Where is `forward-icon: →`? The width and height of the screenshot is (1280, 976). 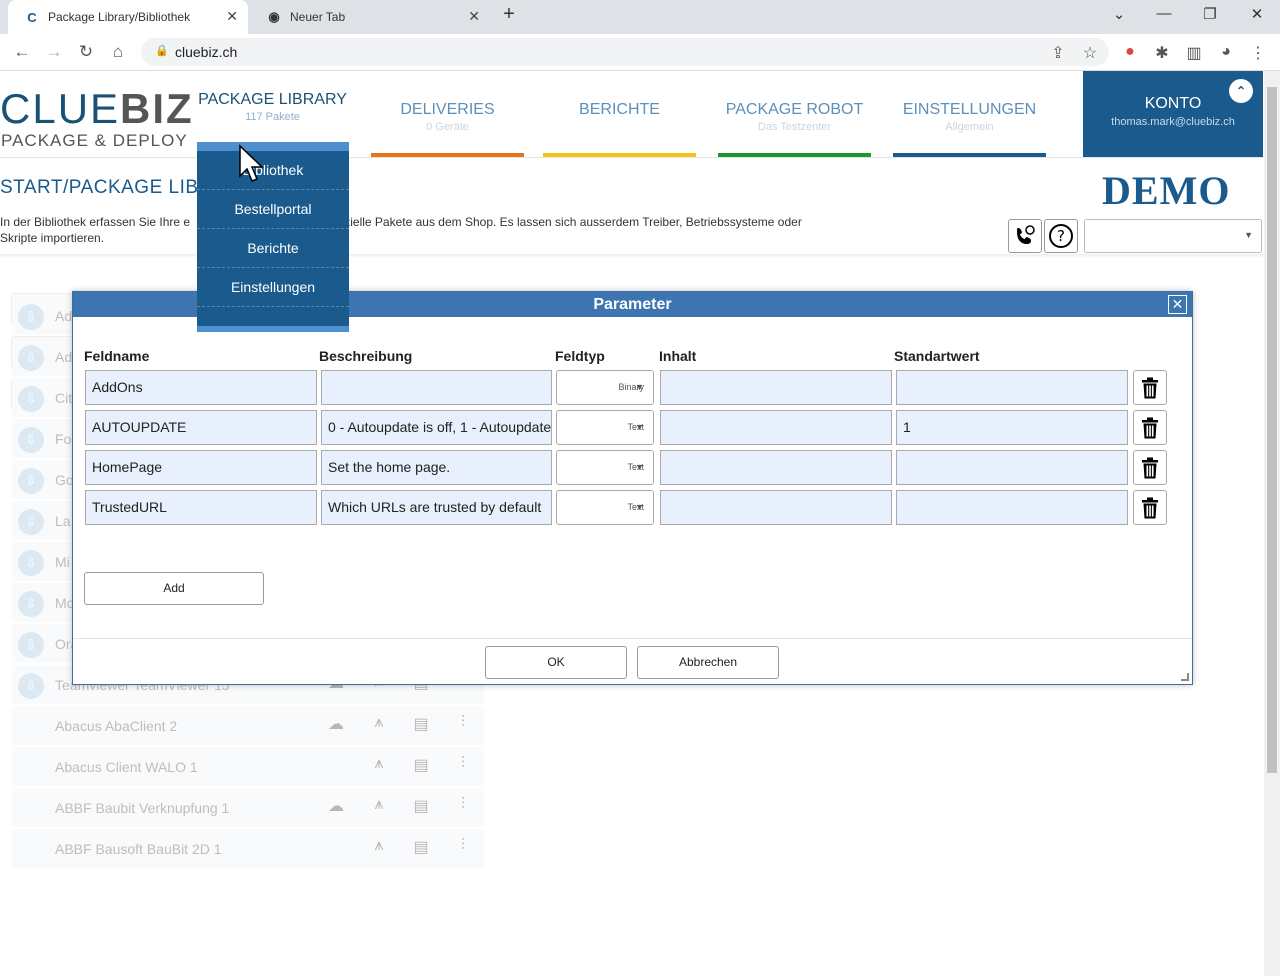
forward-icon: → is located at coordinates (54, 52).